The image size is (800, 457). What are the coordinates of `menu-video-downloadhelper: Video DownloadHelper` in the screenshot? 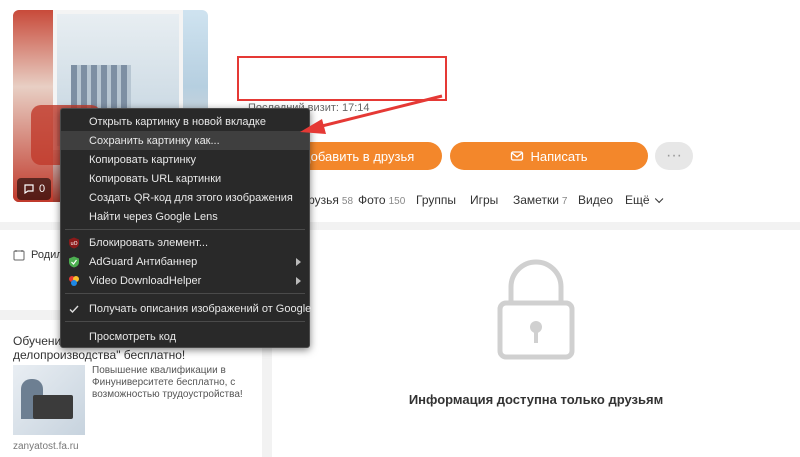 It's located at (185, 280).